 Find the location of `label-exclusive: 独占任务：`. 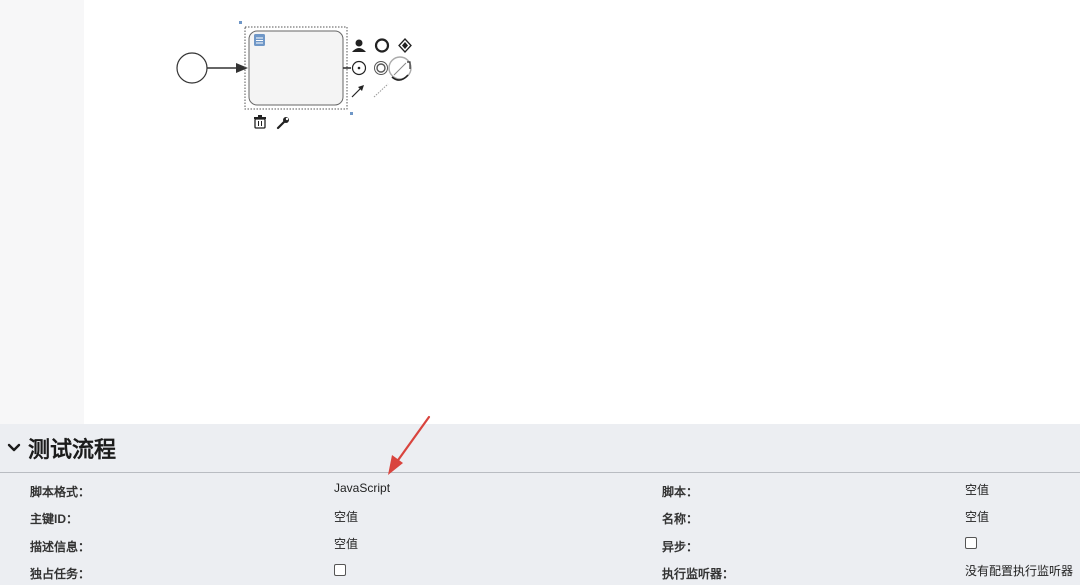

label-exclusive: 独占任务： is located at coordinates (60, 574).